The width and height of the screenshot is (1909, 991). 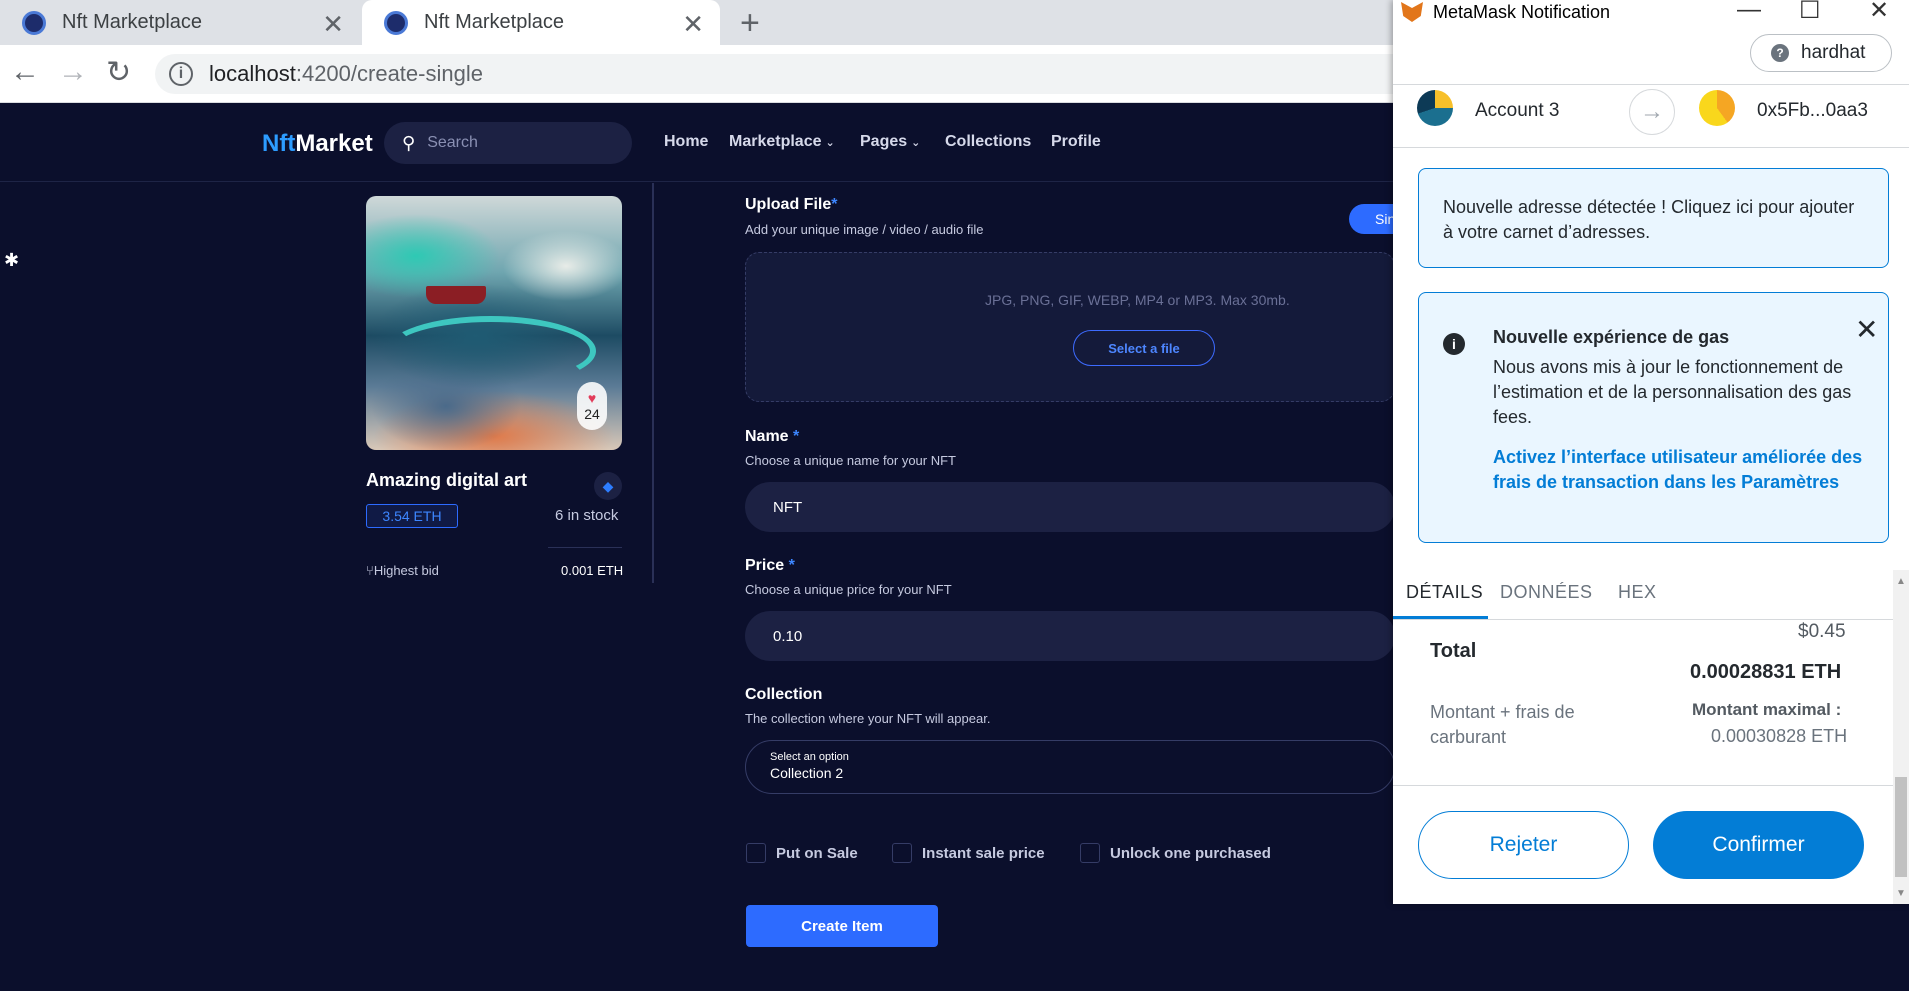 I want to click on search-placeholder: Search, so click(x=452, y=142).